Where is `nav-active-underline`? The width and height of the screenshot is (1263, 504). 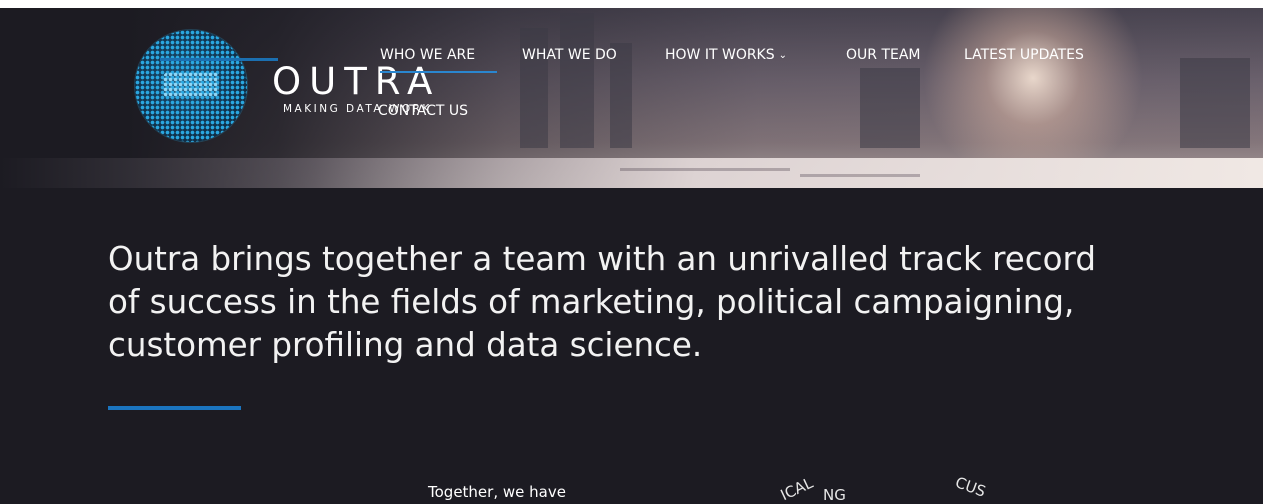 nav-active-underline is located at coordinates (438, 72).